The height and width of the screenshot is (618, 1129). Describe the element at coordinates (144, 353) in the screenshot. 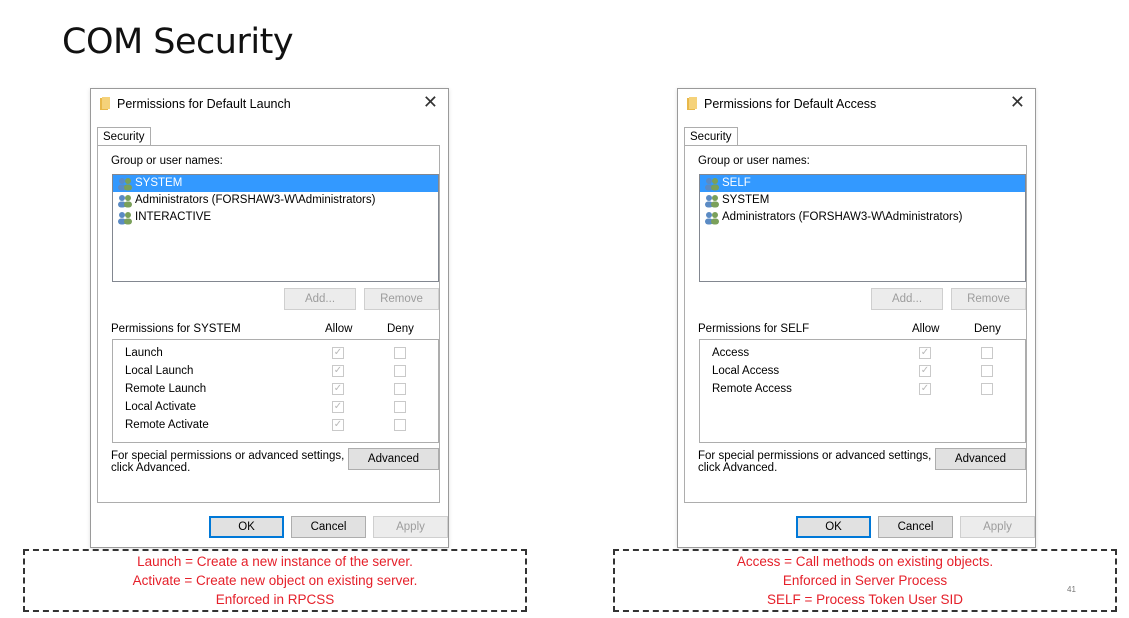

I see `permission-name: Launch` at that location.